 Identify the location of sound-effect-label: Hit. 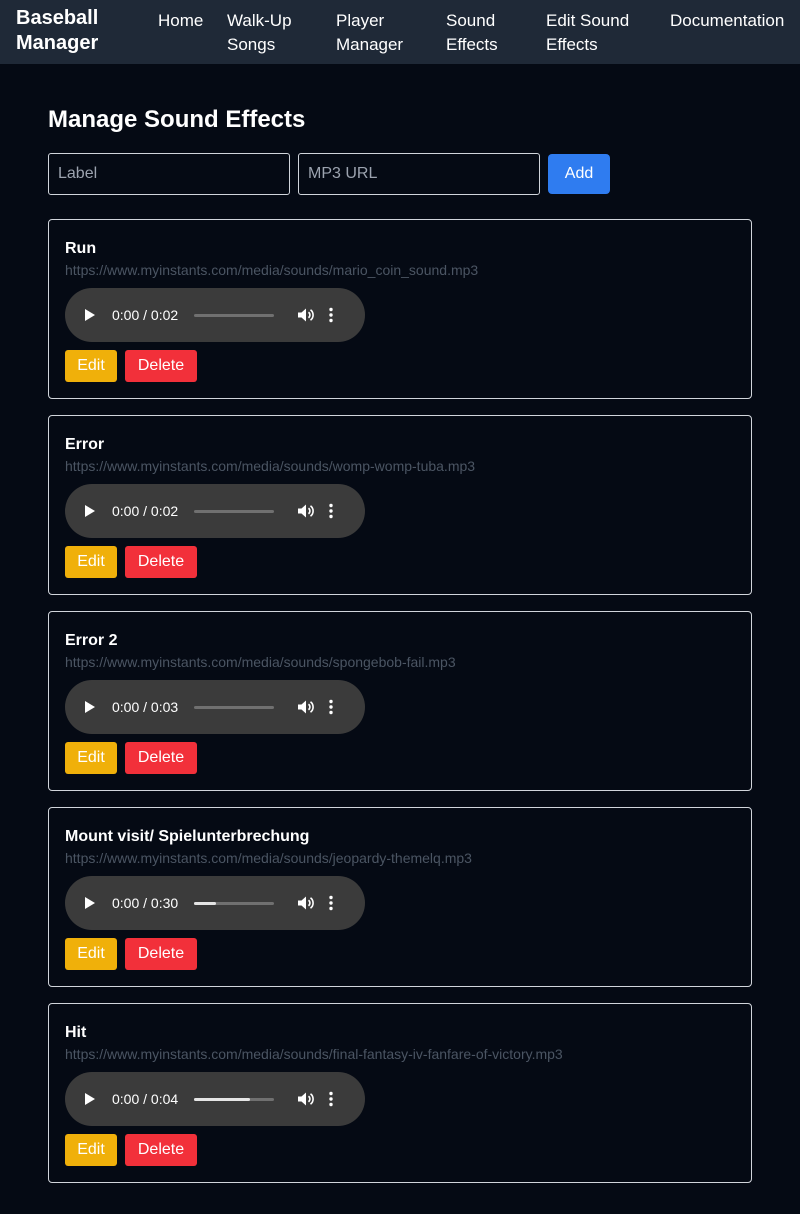
(76, 1032).